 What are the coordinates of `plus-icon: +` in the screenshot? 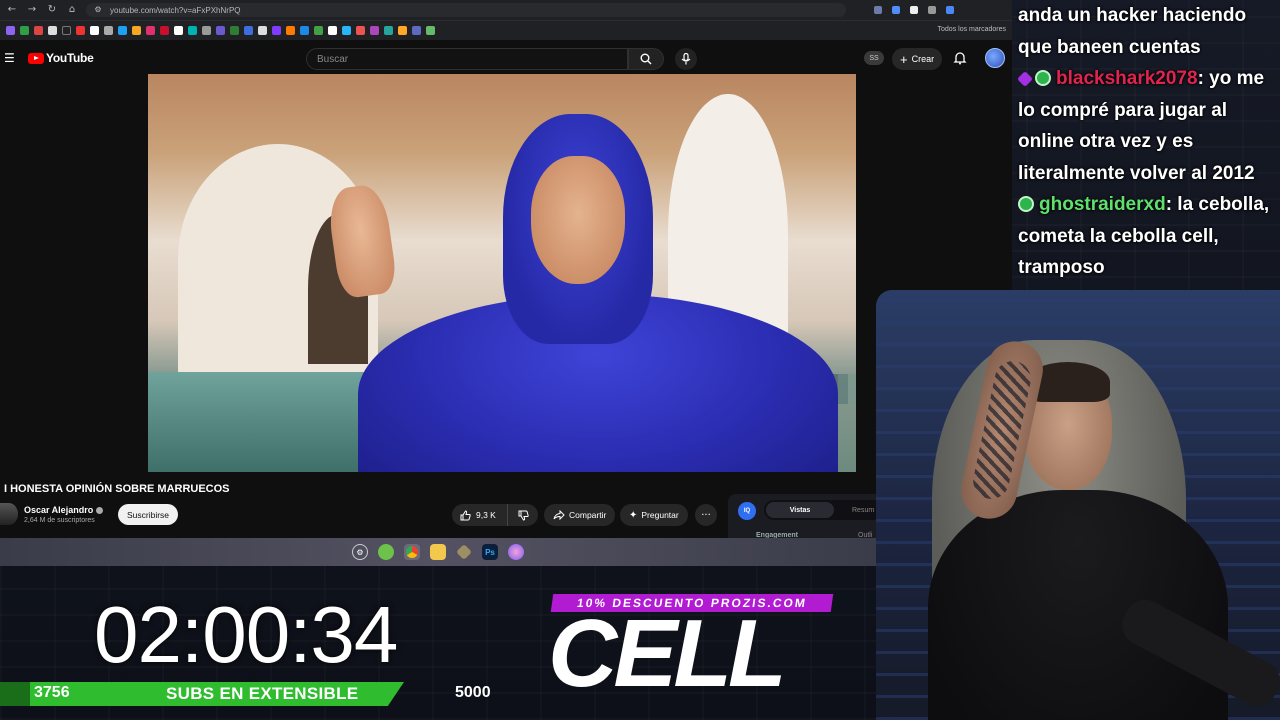 It's located at (904, 59).